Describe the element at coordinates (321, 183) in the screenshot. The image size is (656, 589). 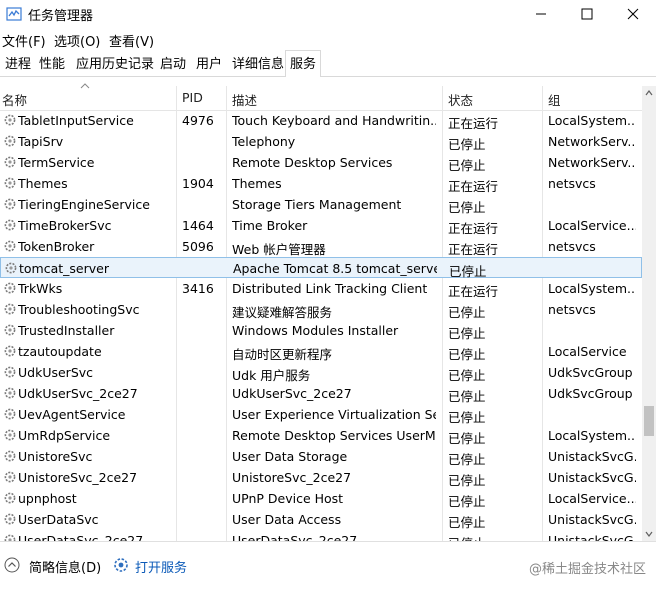
I see `table-row: Themes 1904 Themes 正在运行 netsvcs` at that location.